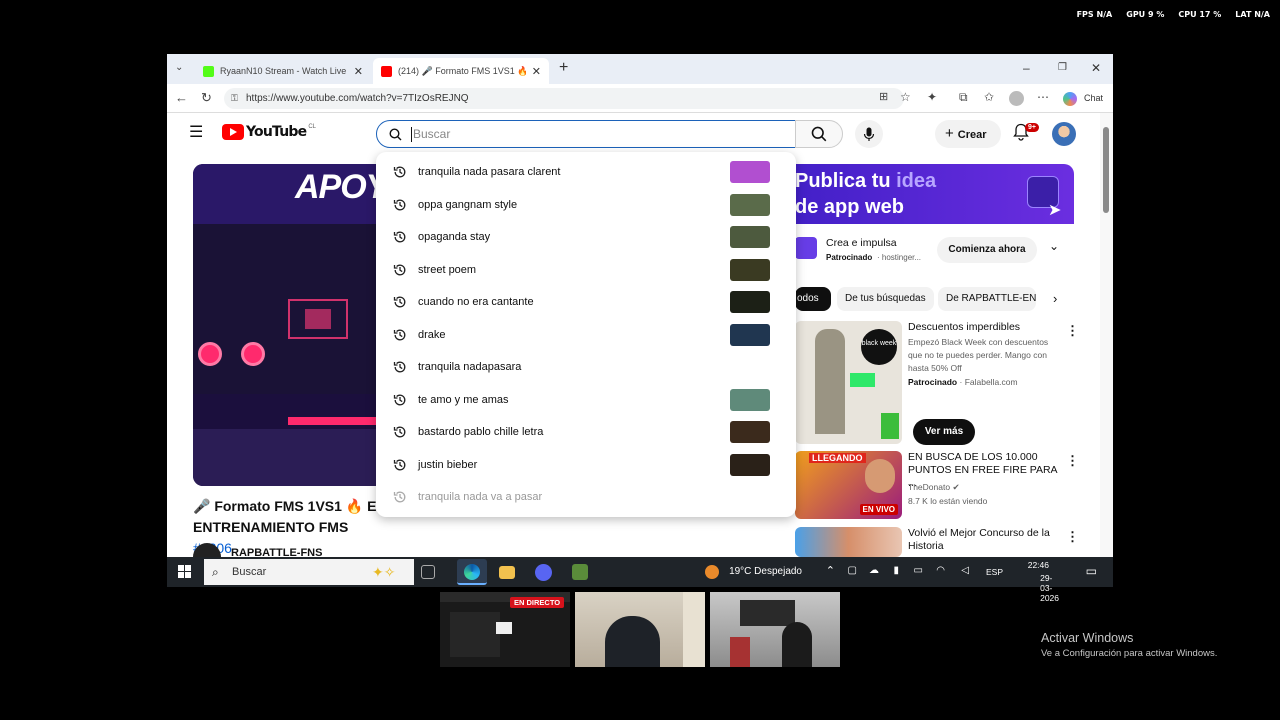 The width and height of the screenshot is (1280, 720). I want to click on taskbar-search-label: Buscar, so click(249, 572).